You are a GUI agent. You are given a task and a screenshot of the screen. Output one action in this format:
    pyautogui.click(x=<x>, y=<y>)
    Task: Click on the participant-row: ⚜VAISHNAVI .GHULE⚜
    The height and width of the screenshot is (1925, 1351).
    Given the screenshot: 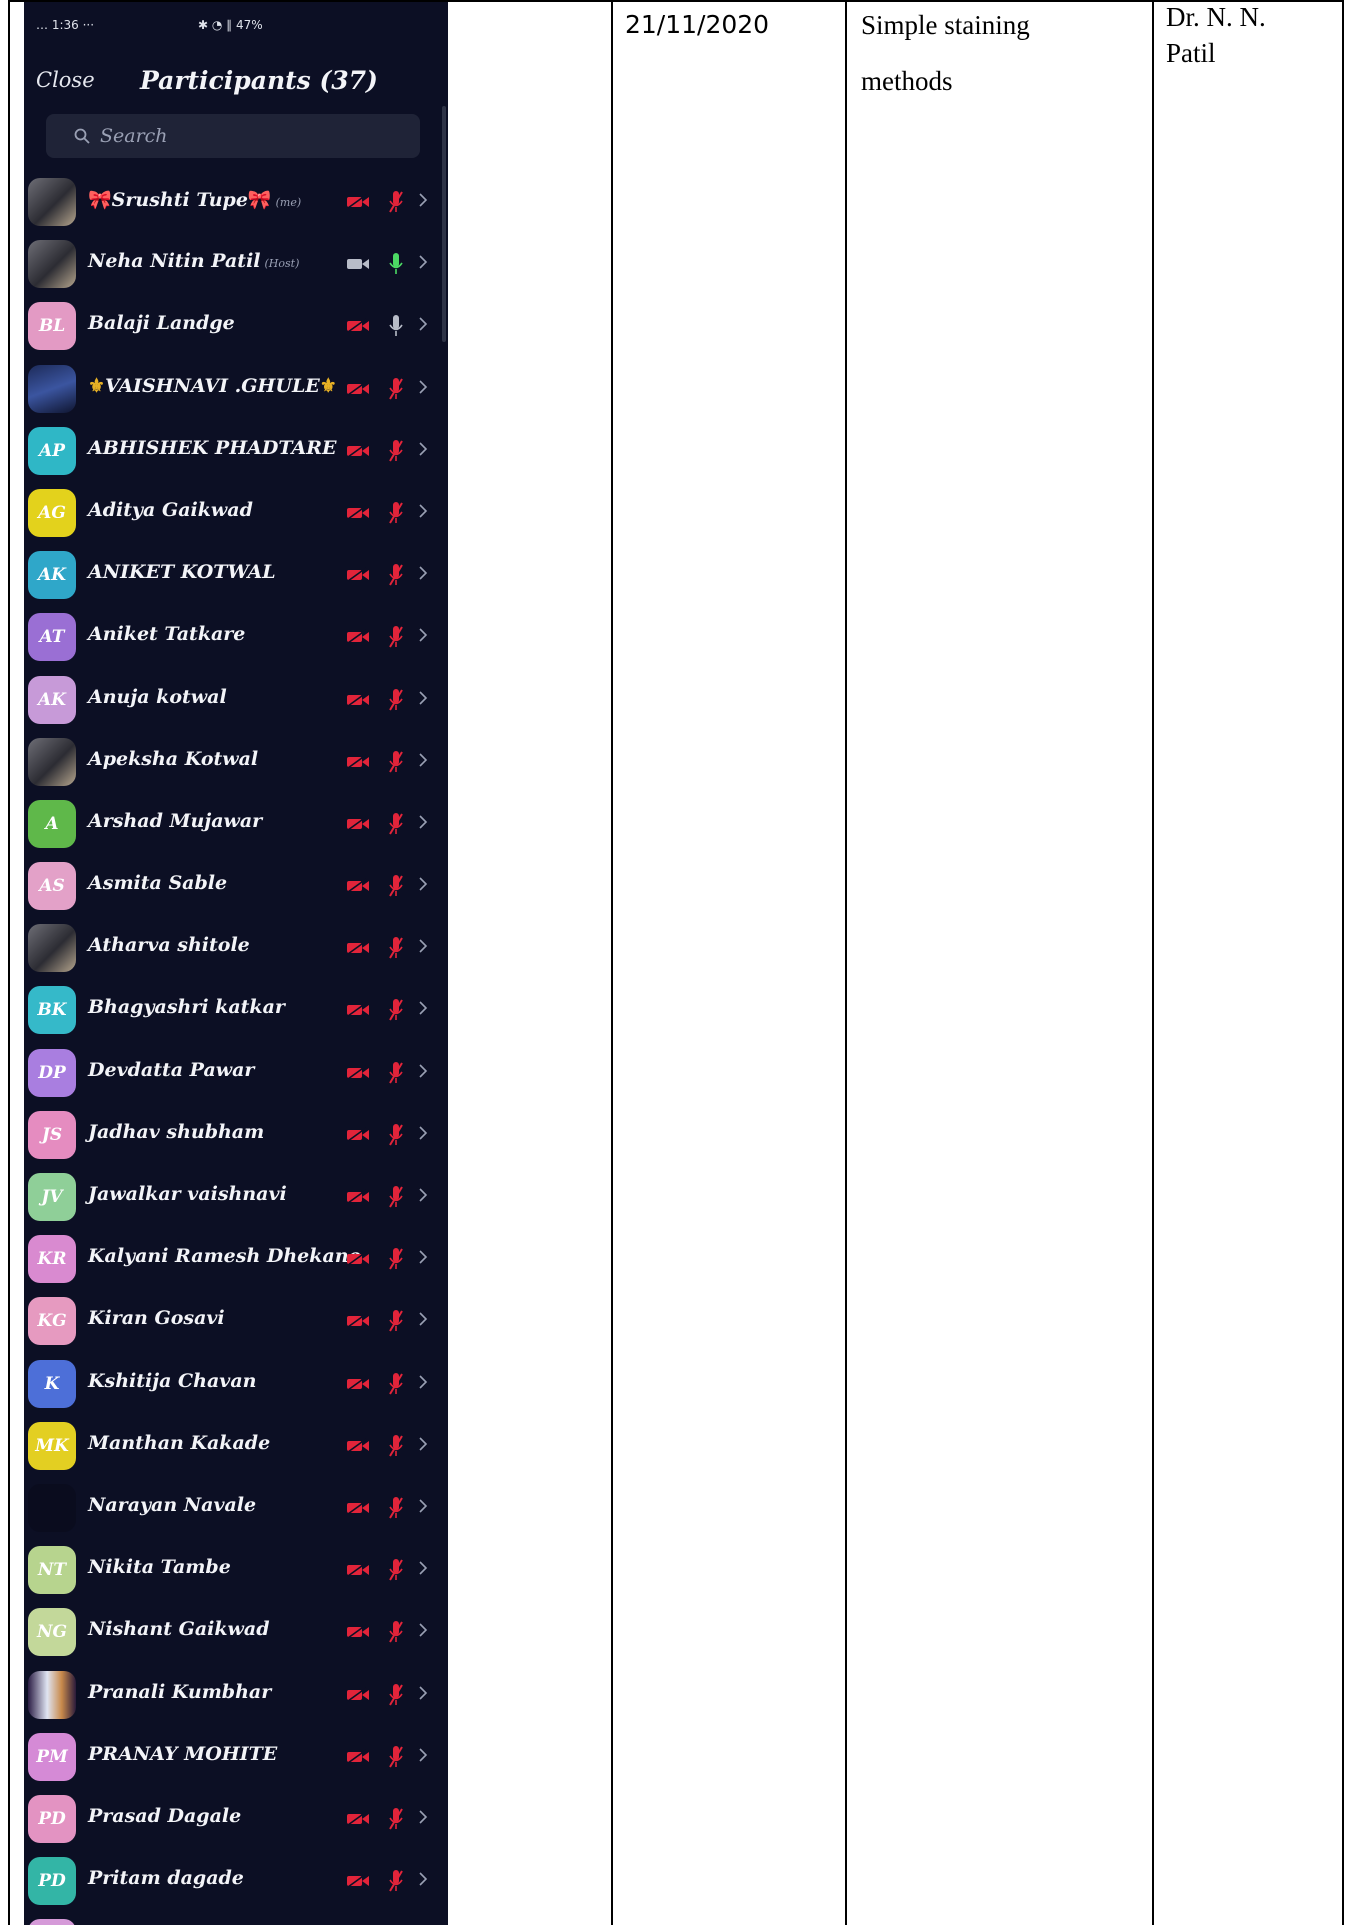 What is the action you would take?
    pyautogui.click(x=236, y=388)
    